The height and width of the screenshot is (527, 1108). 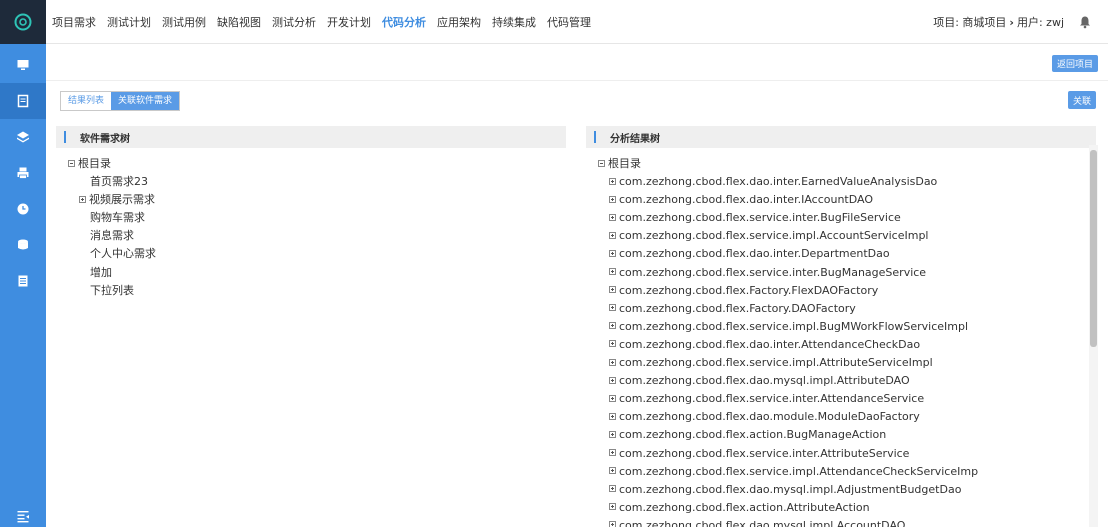 I want to click on tree-node: 购物车需求, so click(x=112, y=218).